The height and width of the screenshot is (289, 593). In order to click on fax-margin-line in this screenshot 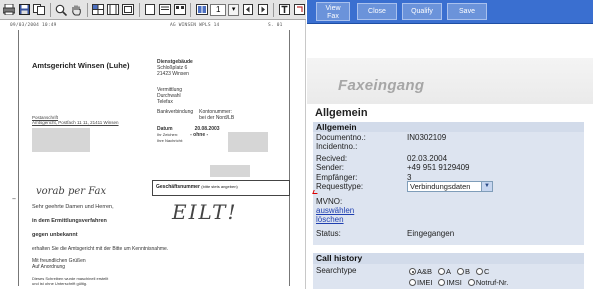, I will do `click(18, 158)`.